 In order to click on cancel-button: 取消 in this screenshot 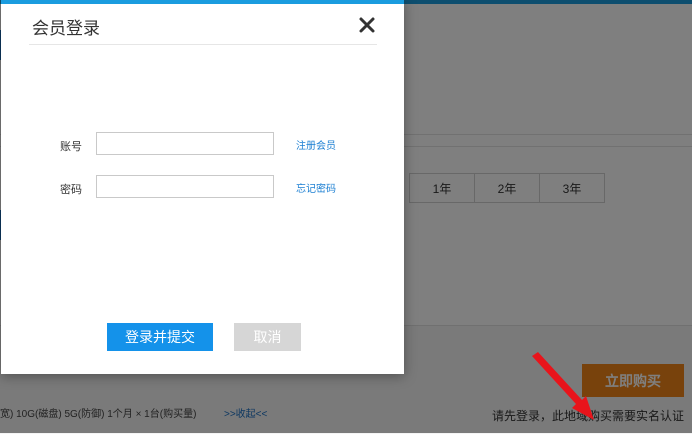, I will do `click(267, 337)`.